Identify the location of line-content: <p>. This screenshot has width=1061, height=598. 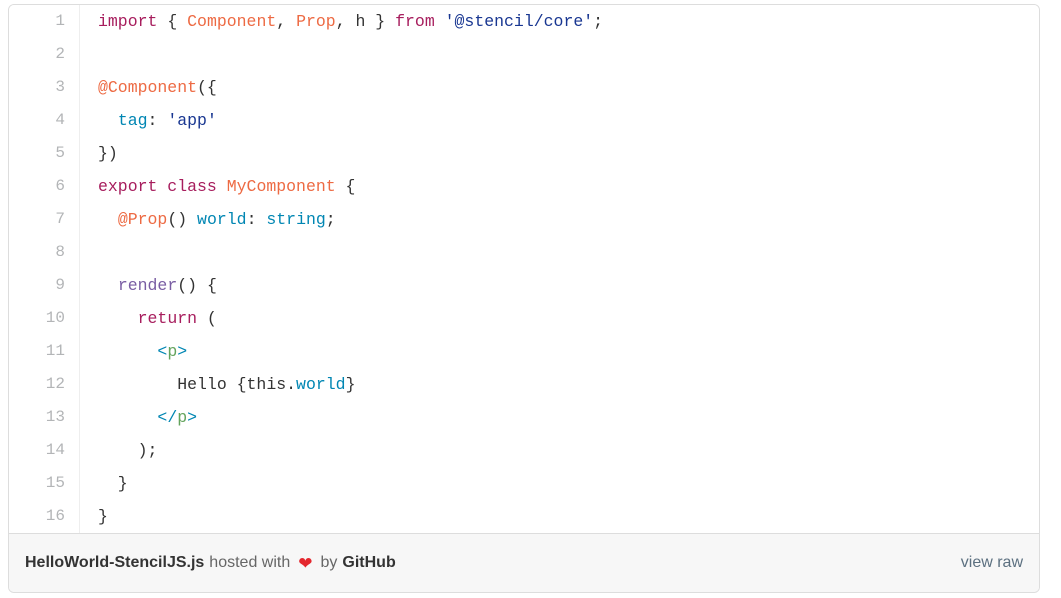
(560, 351).